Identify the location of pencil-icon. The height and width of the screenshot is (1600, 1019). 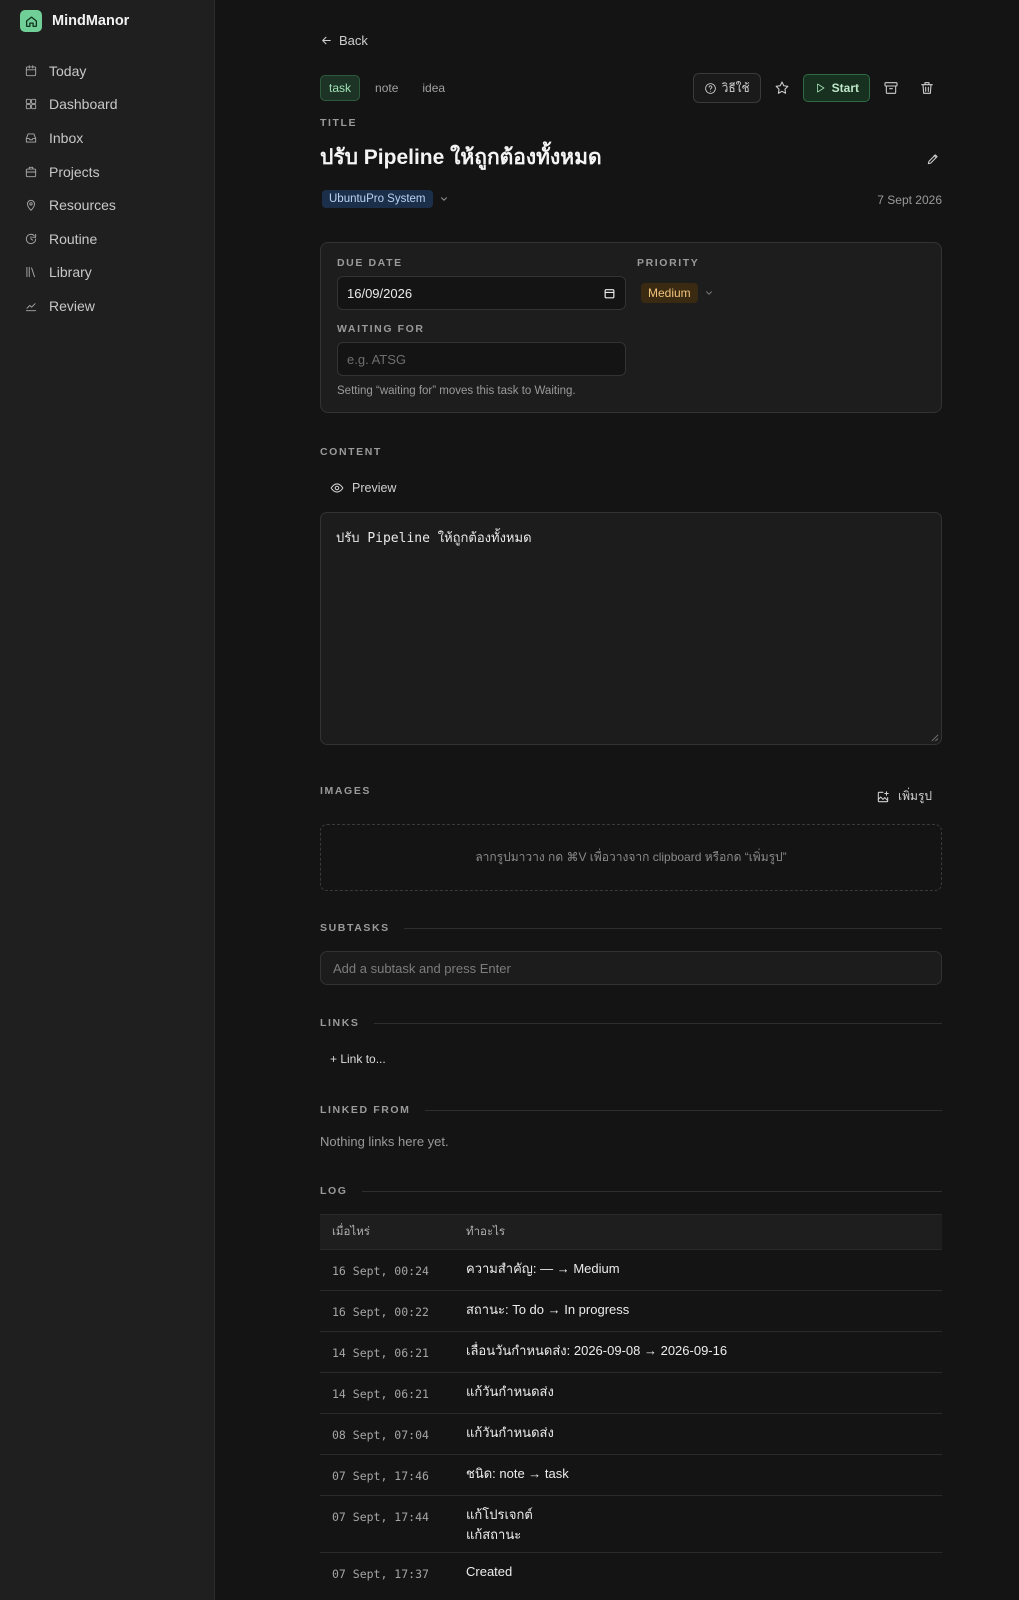
(932, 159).